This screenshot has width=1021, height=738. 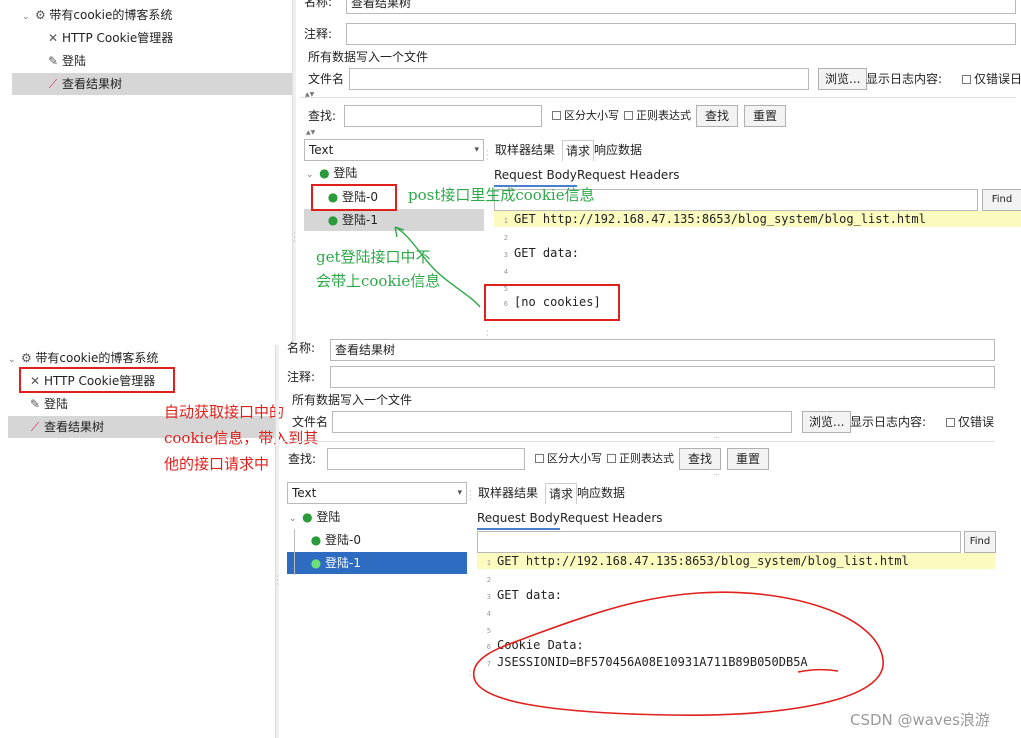 What do you see at coordinates (518, 519) in the screenshot?
I see `tab-request-body: Request Body` at bounding box center [518, 519].